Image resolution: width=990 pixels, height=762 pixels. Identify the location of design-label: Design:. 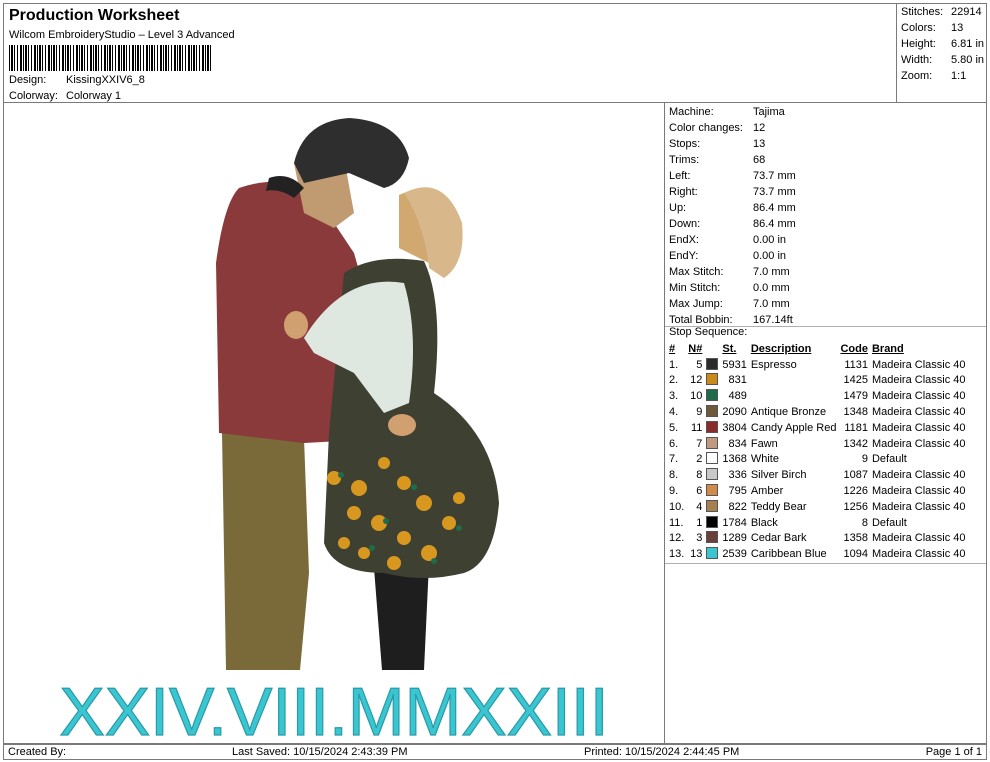
(28, 80).